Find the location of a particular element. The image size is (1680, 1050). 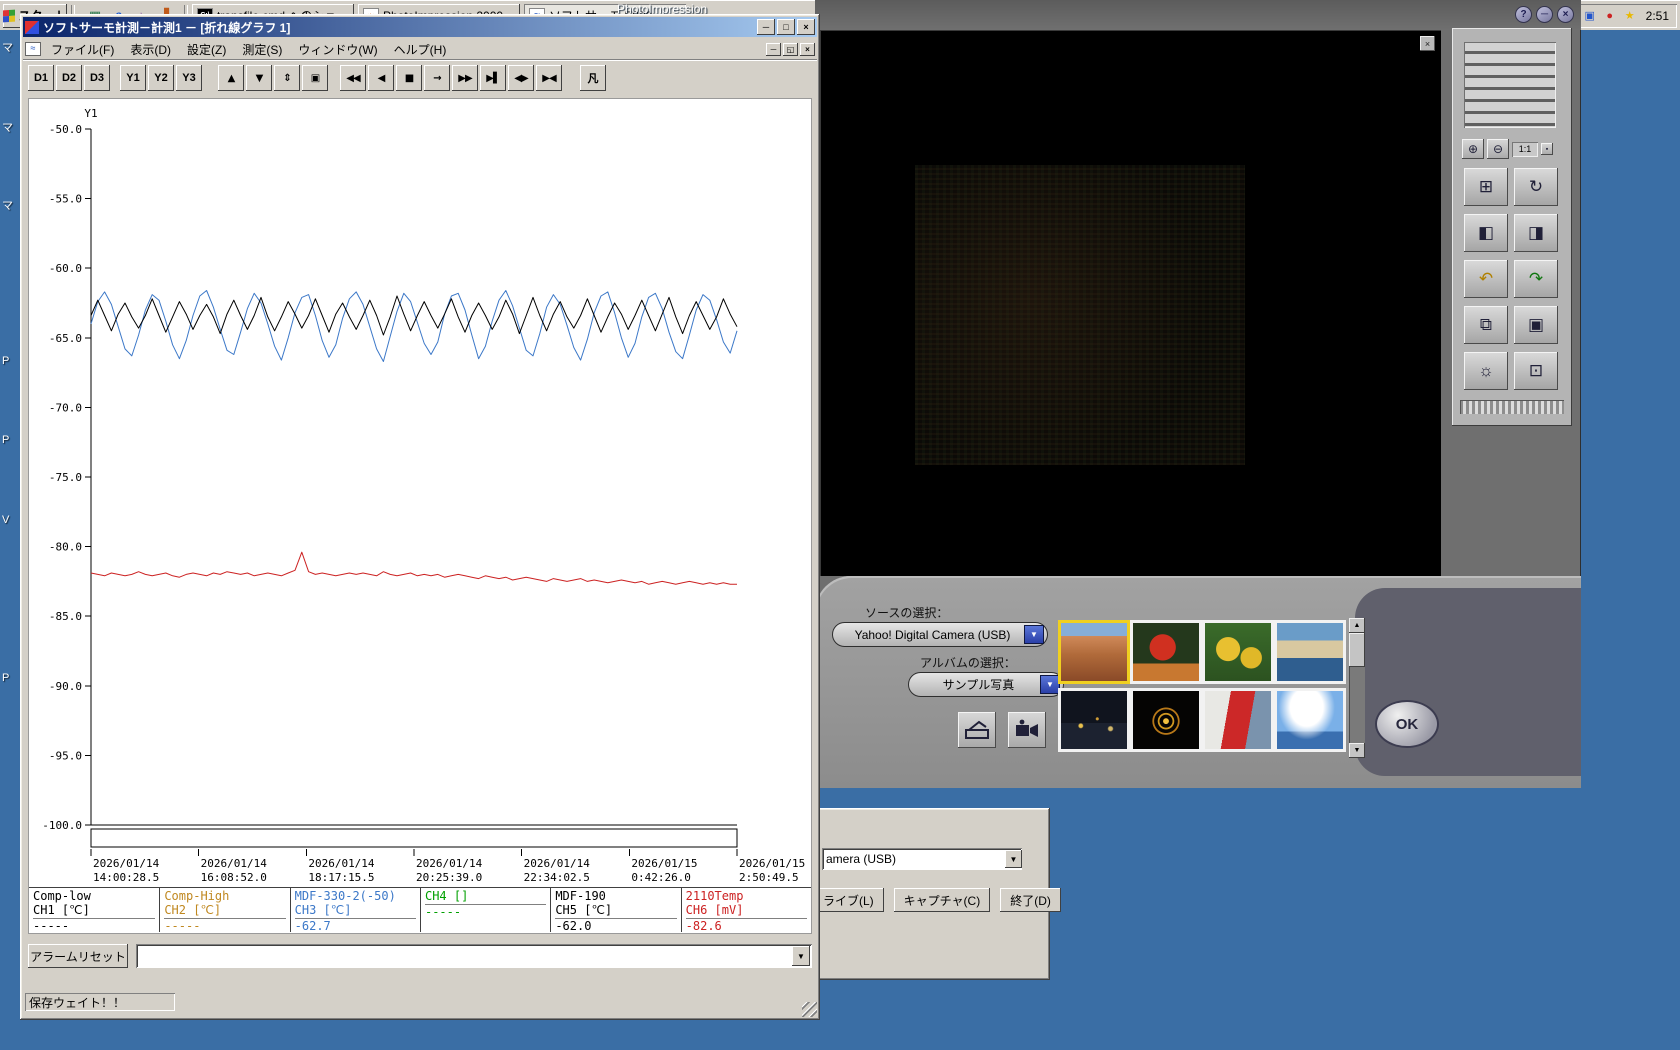

flip-horizontal-button: ◧ is located at coordinates (1486, 233).